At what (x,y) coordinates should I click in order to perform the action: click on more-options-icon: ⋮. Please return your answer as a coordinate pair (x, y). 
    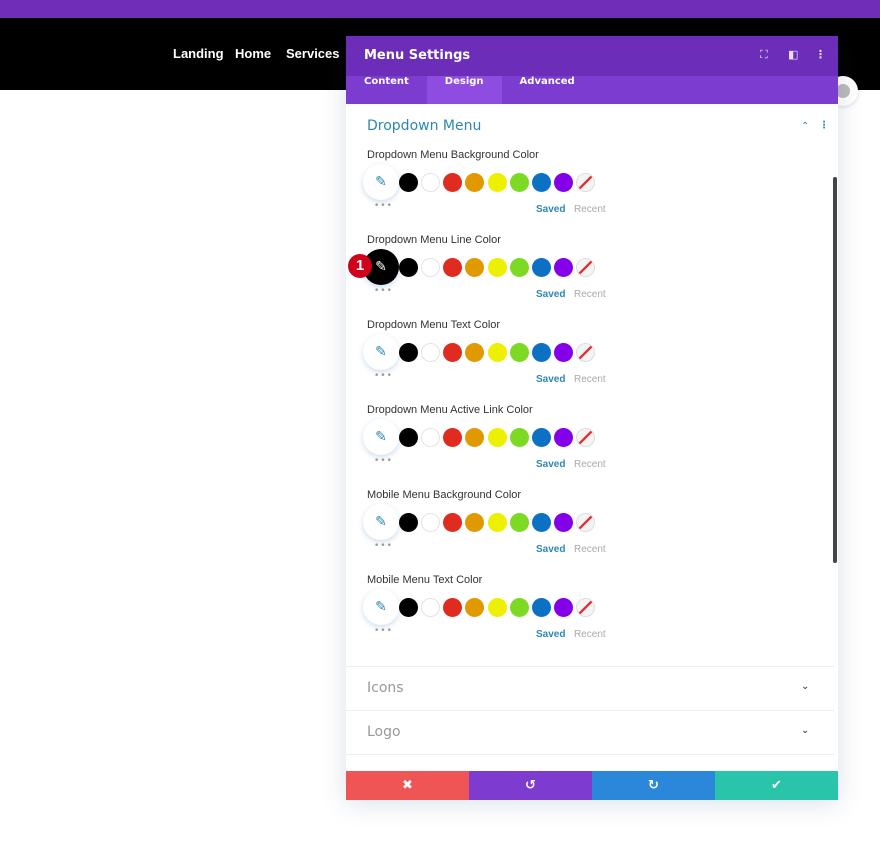
    Looking at the image, I should click on (820, 54).